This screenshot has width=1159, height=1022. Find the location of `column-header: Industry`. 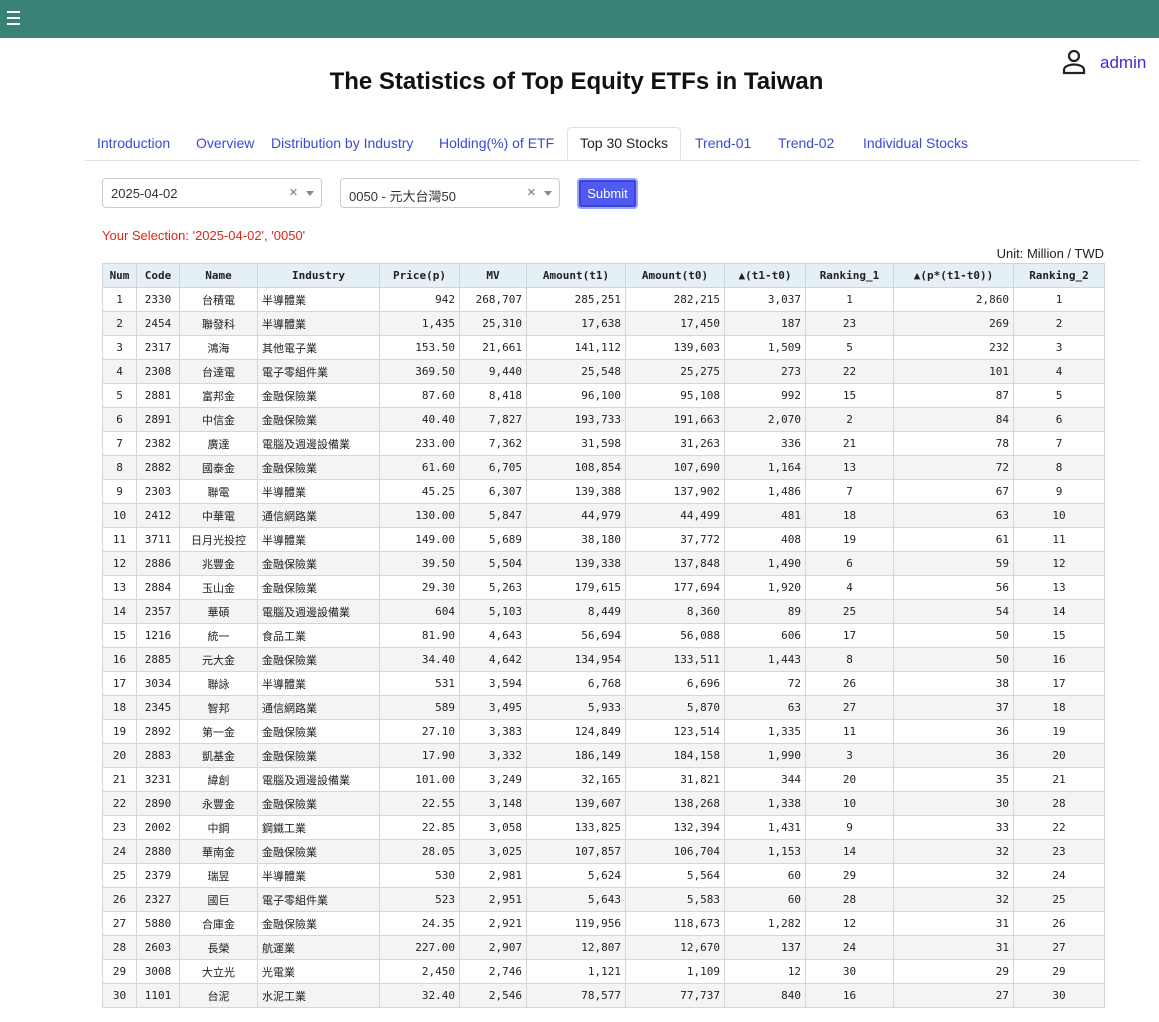

column-header: Industry is located at coordinates (318, 275).